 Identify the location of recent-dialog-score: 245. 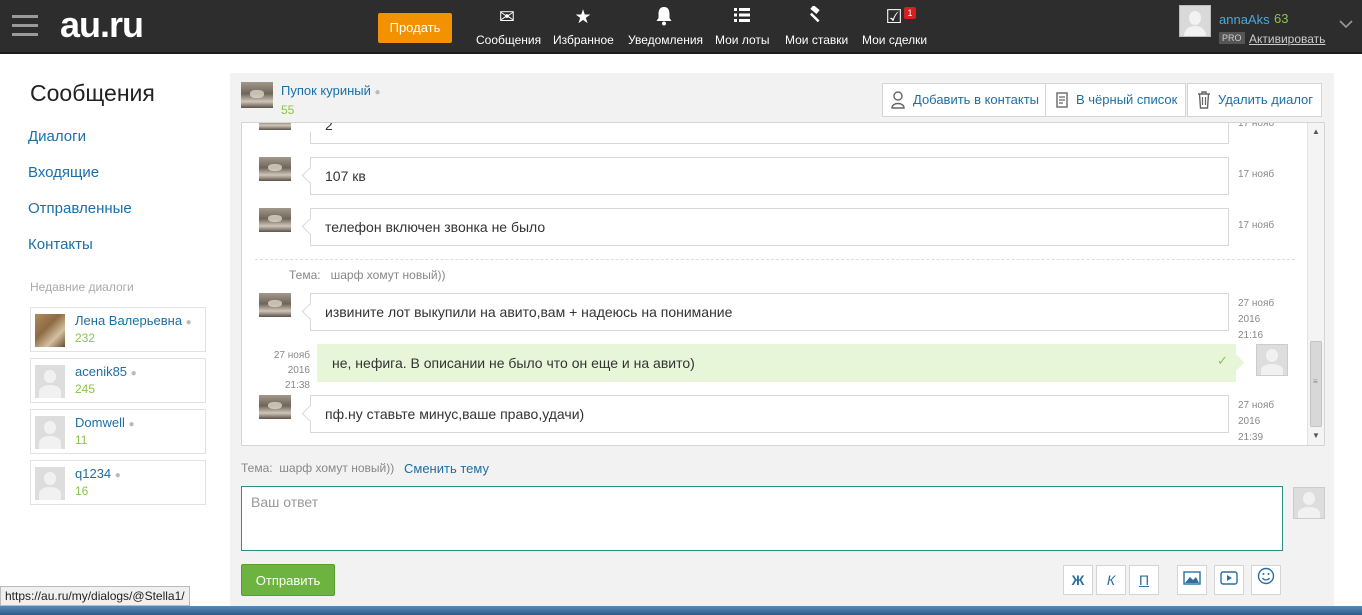
(85, 389).